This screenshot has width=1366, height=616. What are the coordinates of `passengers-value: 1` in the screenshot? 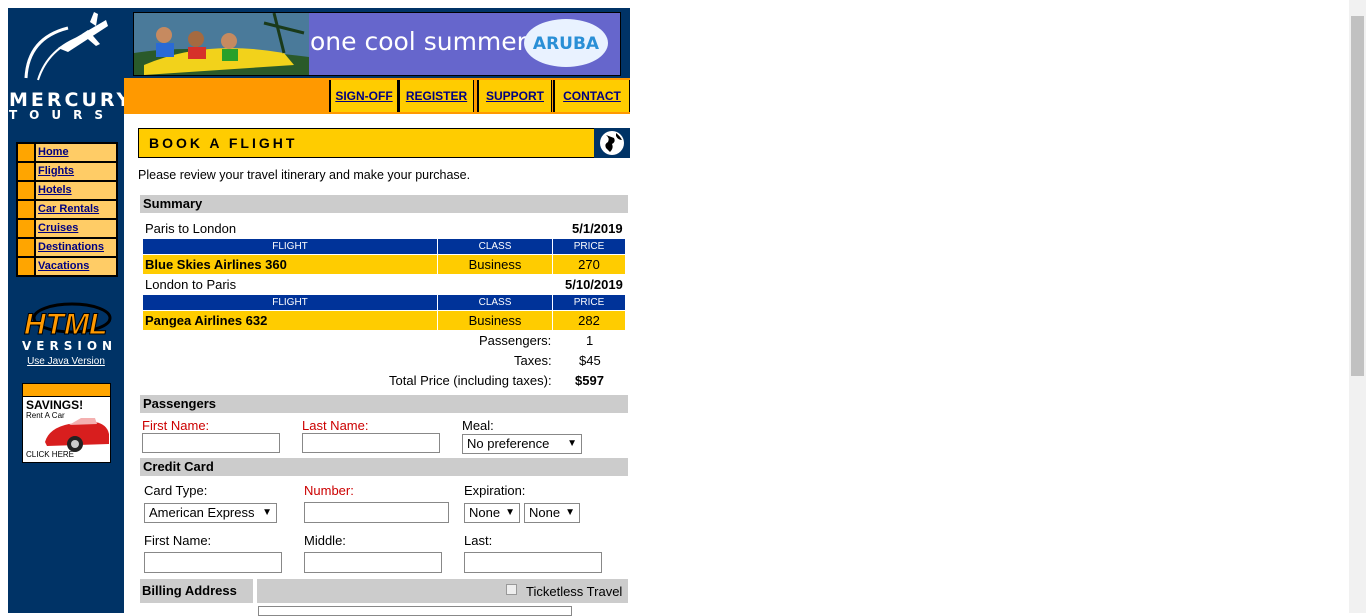 It's located at (590, 340).